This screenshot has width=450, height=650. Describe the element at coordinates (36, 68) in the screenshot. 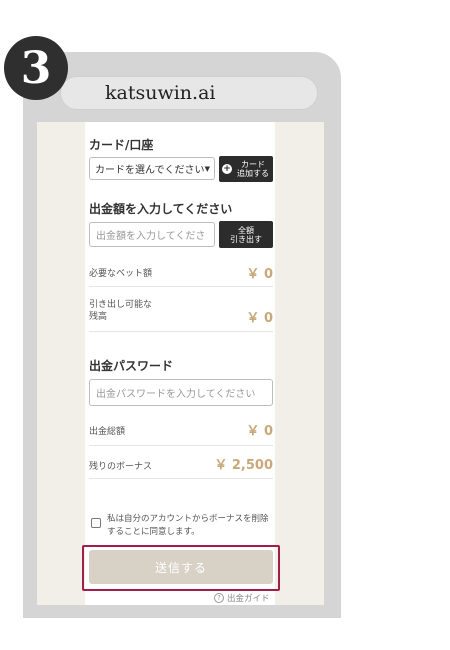

I see `step-number-badge: 3` at that location.